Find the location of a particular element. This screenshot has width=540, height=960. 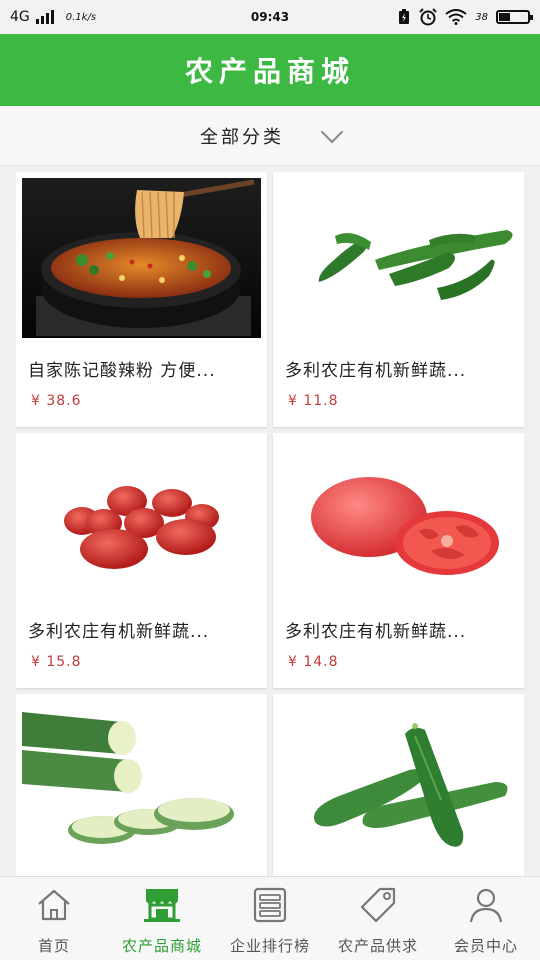

signal-icon is located at coordinates (44, 17).